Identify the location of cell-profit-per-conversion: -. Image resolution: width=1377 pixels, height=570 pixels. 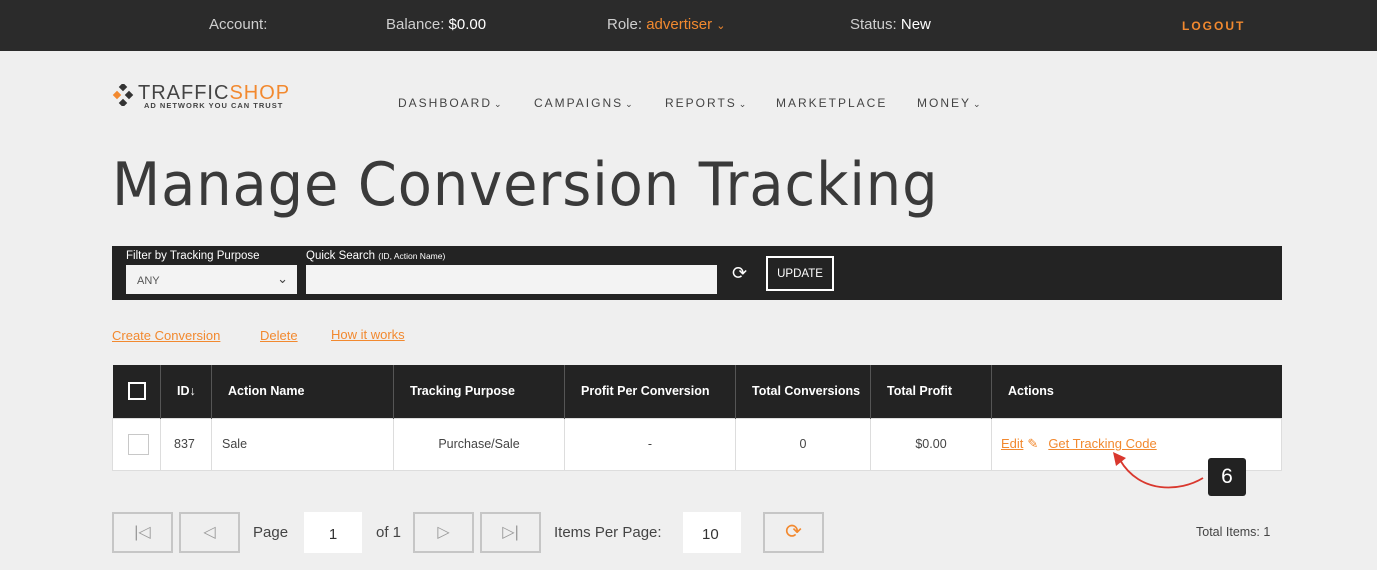
(650, 444).